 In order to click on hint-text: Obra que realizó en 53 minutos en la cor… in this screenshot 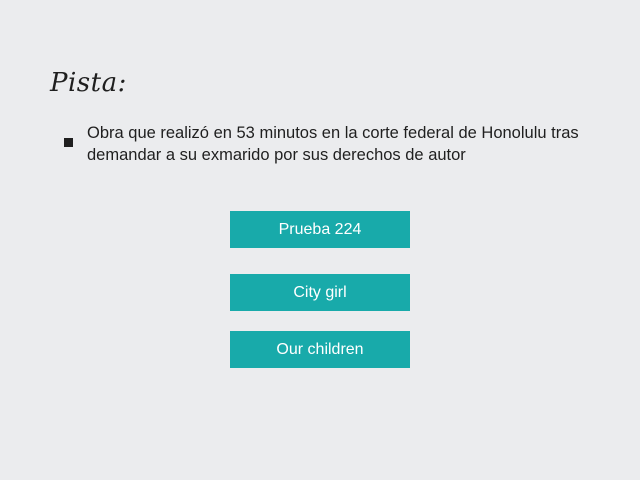, I will do `click(333, 144)`.